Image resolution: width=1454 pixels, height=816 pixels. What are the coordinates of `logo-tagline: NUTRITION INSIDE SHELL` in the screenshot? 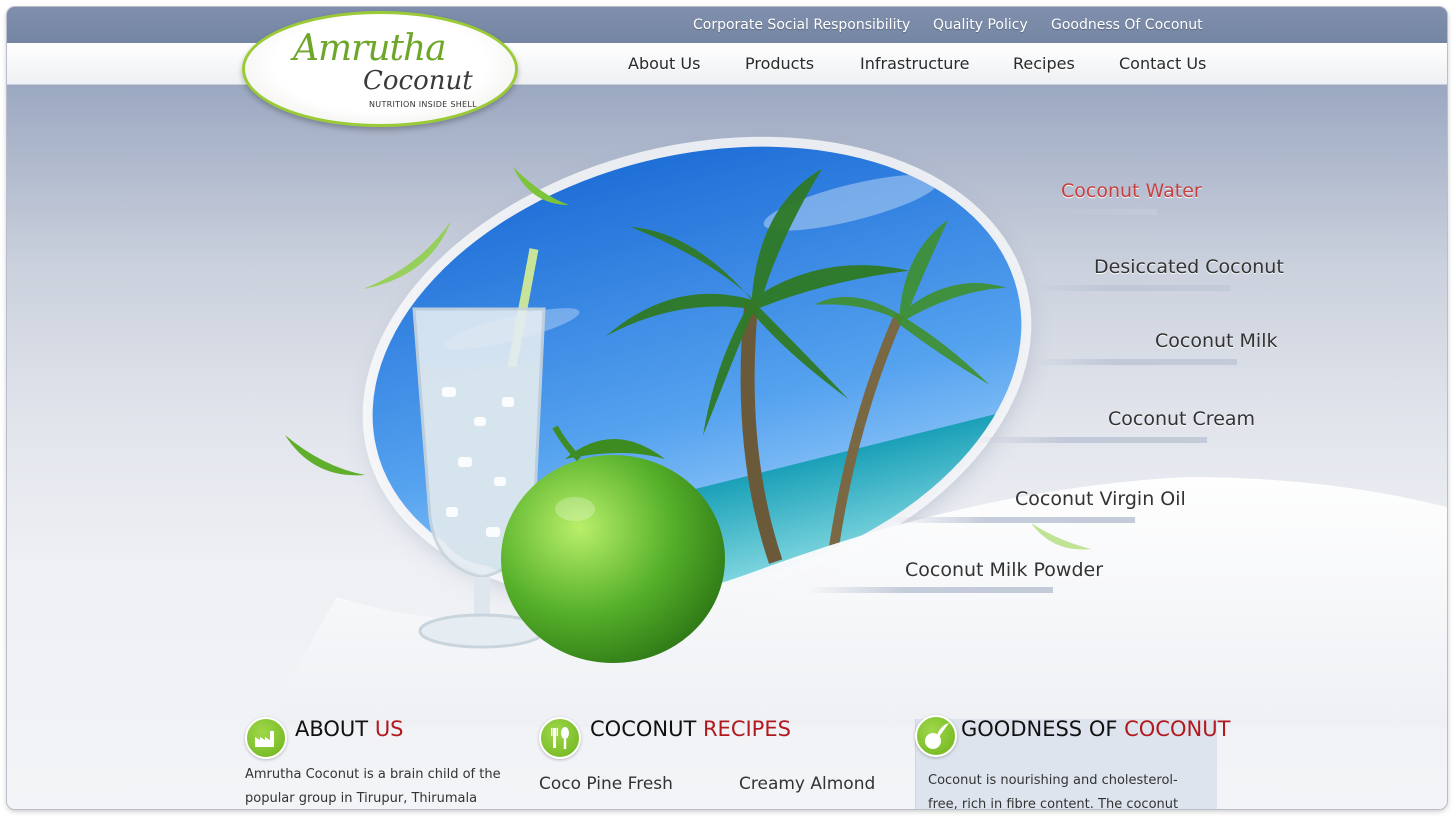 It's located at (423, 104).